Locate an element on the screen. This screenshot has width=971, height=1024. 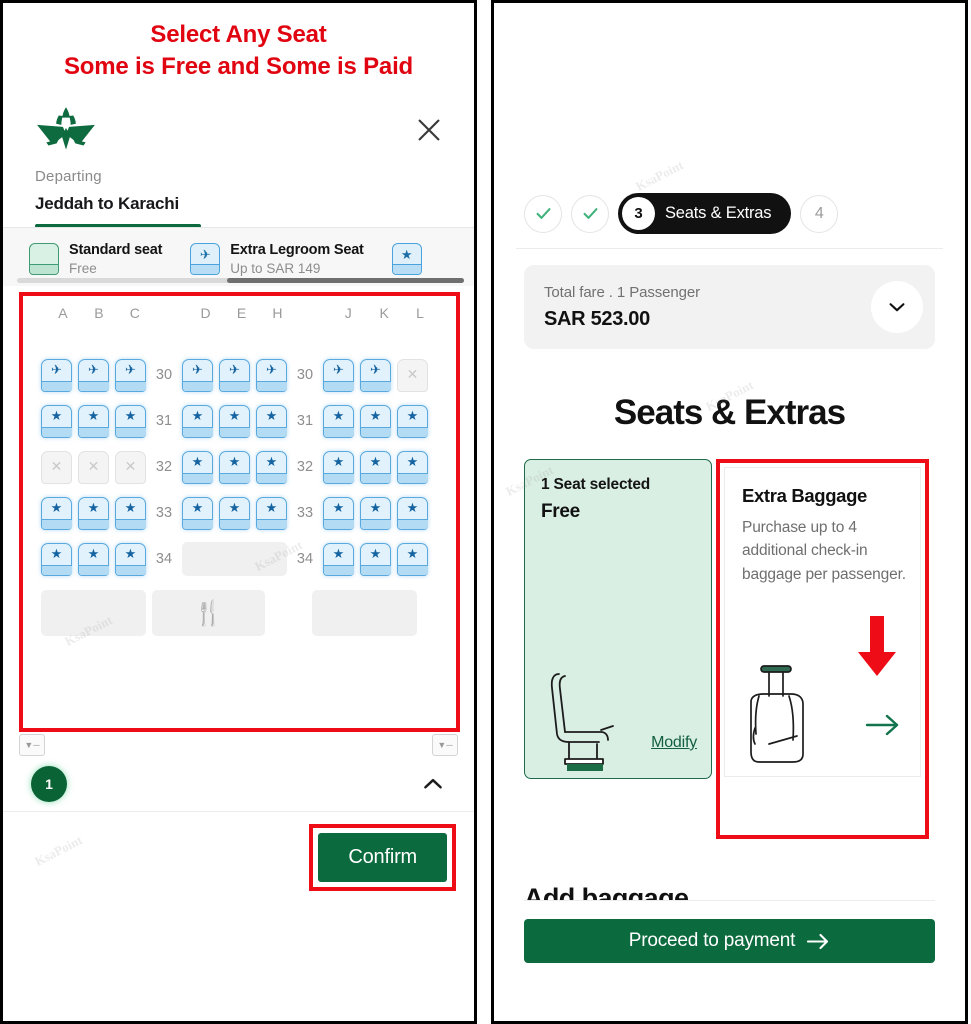
column-label-c: C is located at coordinates (134, 313).